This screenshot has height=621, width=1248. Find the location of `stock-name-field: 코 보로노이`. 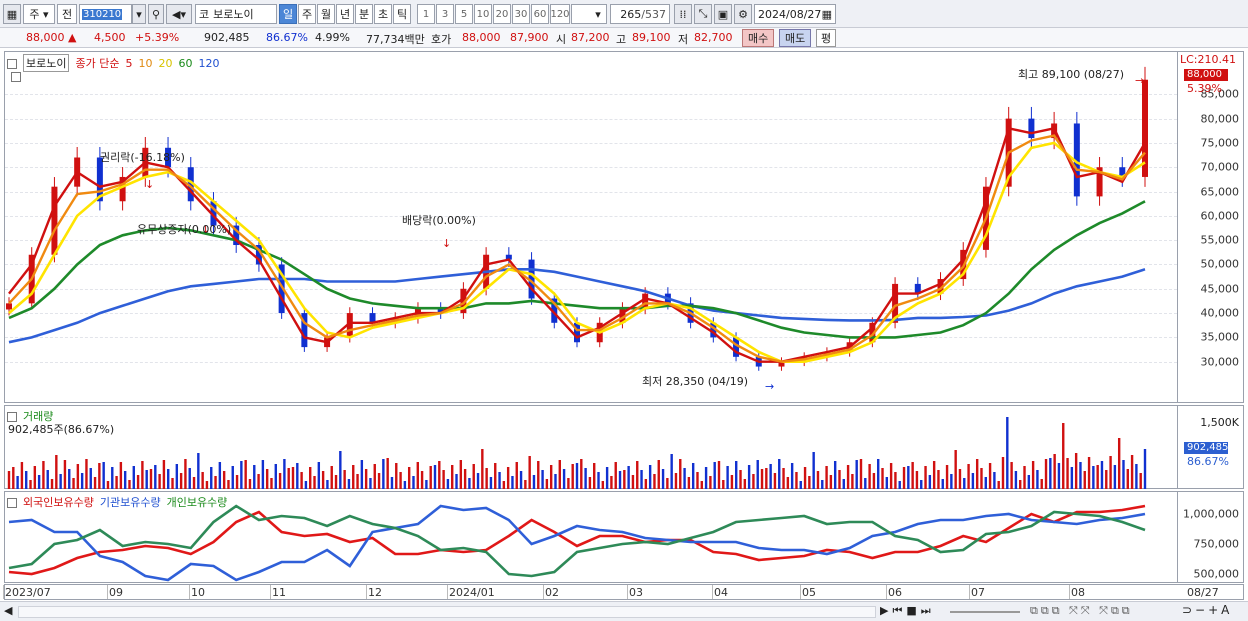

stock-name-field: 코 보로노이 is located at coordinates (236, 14).